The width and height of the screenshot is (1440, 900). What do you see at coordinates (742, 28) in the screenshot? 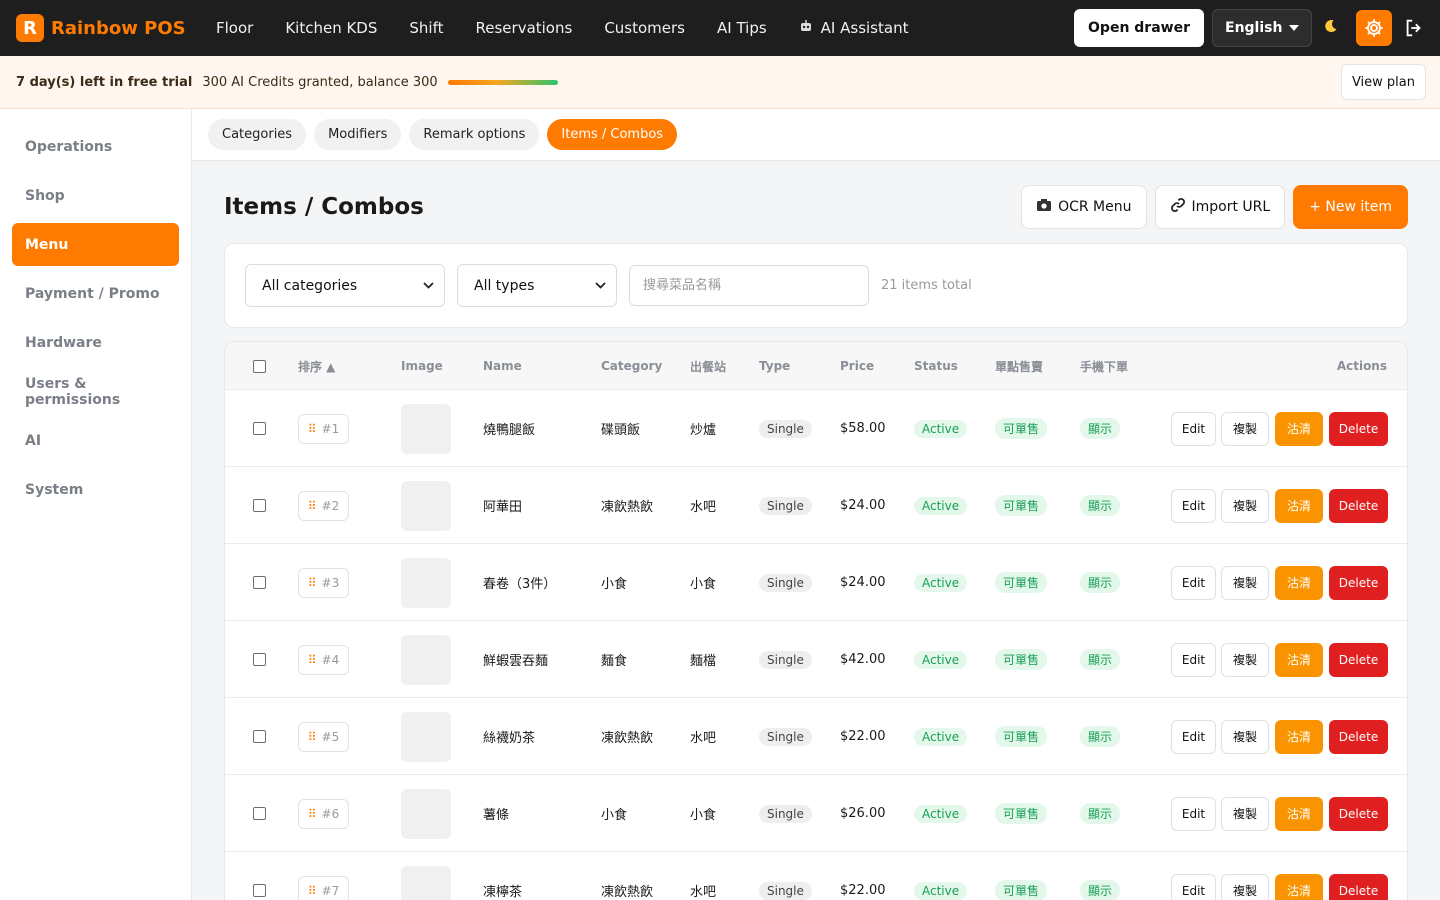
I see `nav-ai-tips: AI Tips` at bounding box center [742, 28].